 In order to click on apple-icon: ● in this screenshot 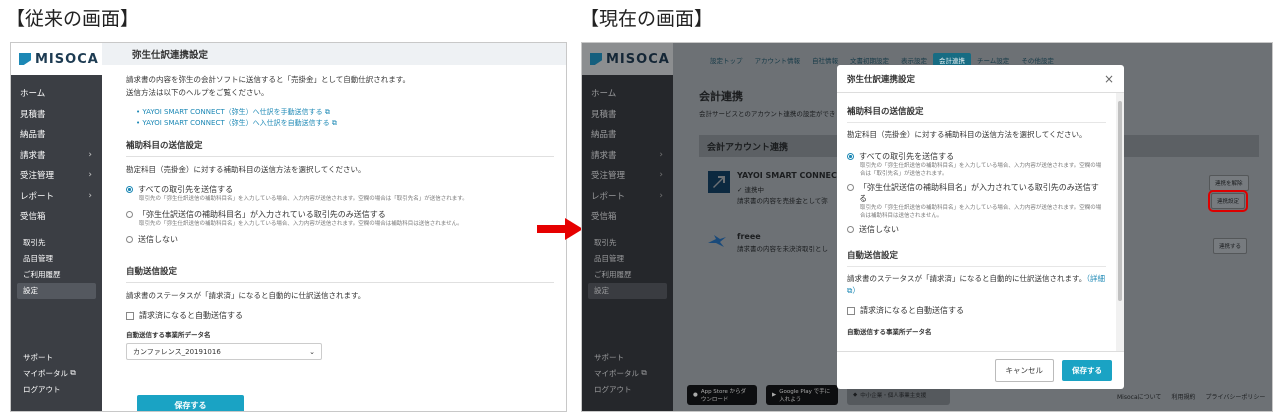, I will do `click(695, 395)`.